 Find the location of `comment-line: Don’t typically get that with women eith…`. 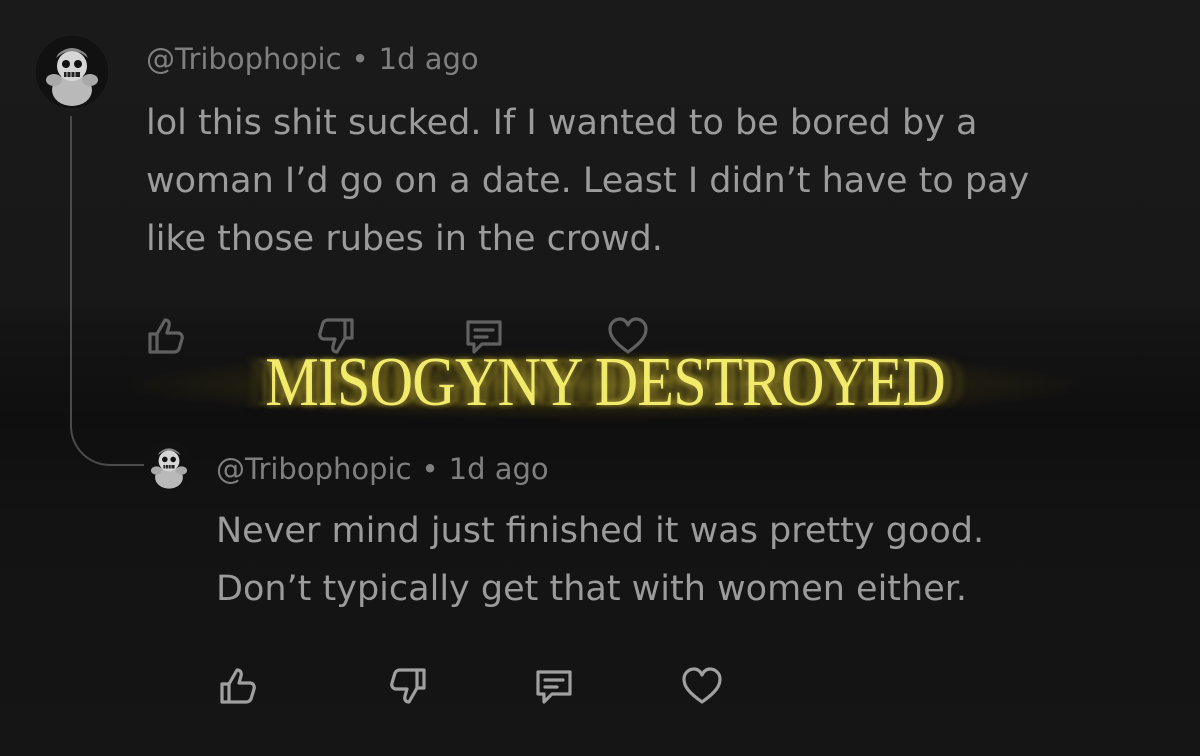

comment-line: Don’t typically get that with women eith… is located at coordinates (592, 589).